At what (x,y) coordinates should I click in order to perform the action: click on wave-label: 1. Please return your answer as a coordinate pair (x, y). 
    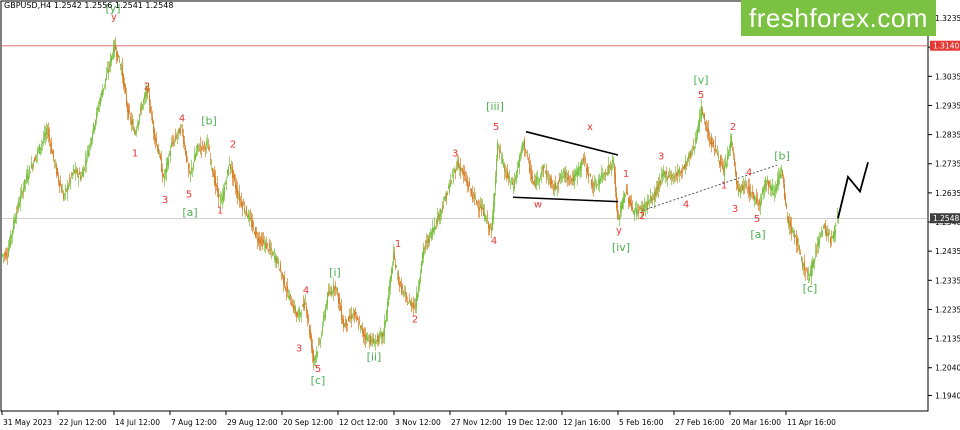
    Looking at the image, I should click on (724, 186).